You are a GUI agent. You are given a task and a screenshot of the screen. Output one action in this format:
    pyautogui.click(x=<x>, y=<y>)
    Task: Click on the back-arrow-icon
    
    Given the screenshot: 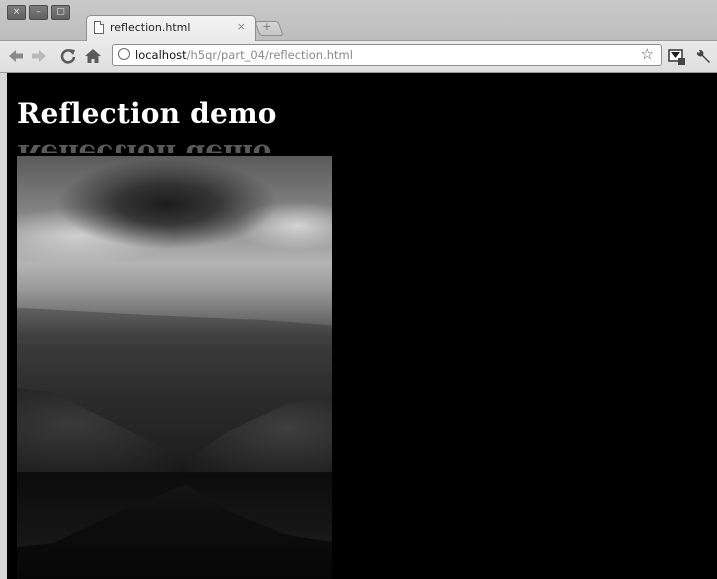 What is the action you would take?
    pyautogui.click(x=16, y=56)
    